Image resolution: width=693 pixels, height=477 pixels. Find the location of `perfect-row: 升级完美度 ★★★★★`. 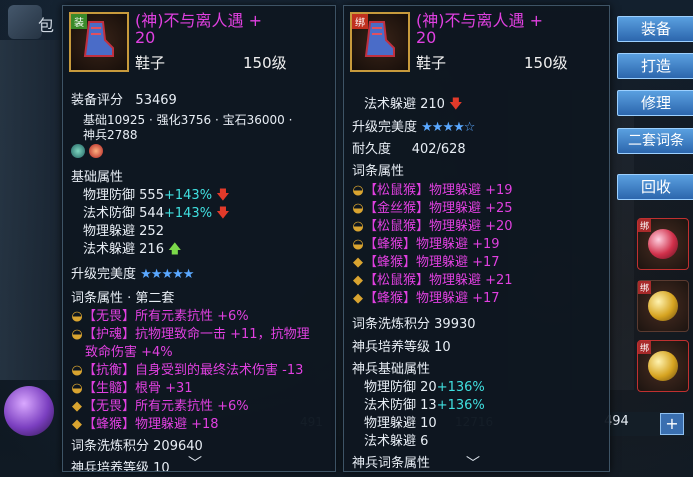

perfect-row: 升级完美度 ★★★★★ is located at coordinates (132, 274).